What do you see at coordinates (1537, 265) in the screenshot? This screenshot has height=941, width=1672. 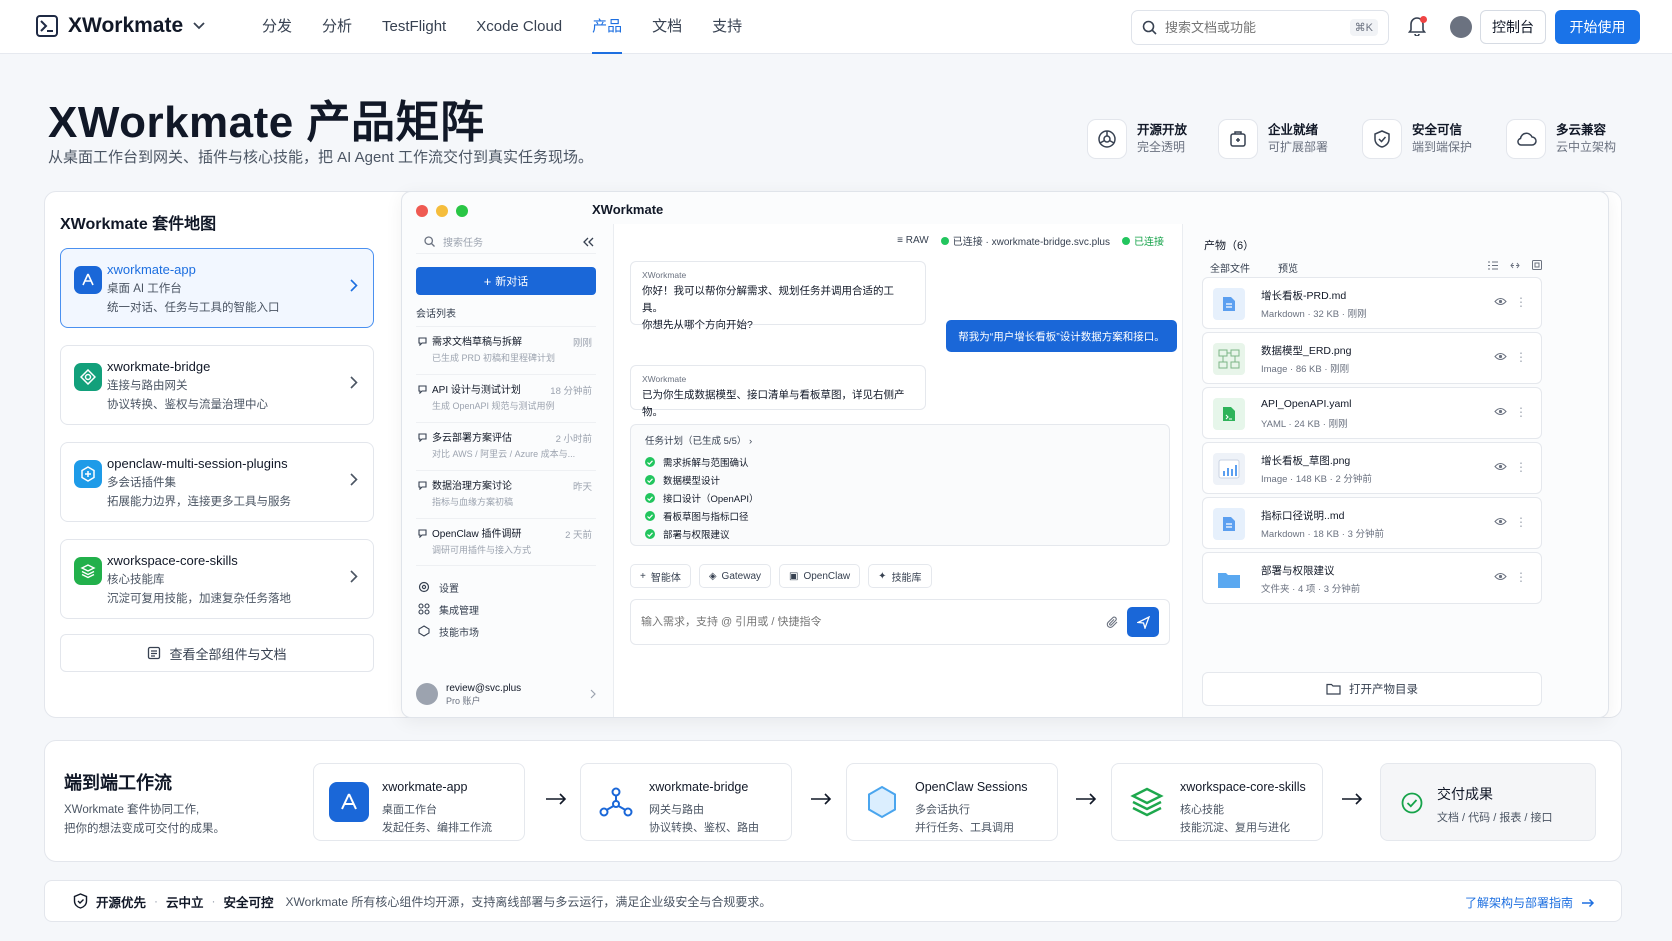 I see `expand-icon` at bounding box center [1537, 265].